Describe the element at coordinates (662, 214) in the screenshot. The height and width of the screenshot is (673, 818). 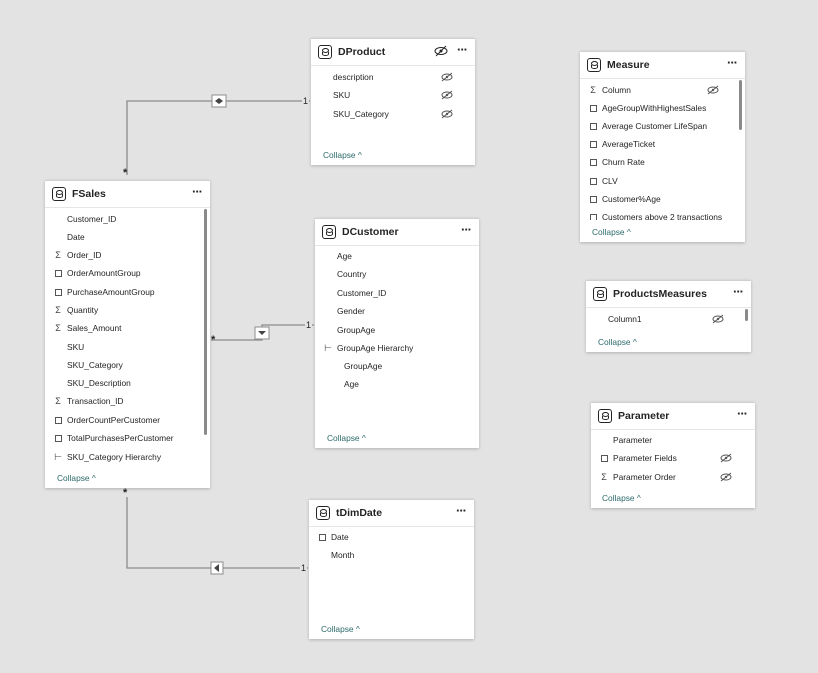
I see `field-row: Customers above 2 transactions` at that location.